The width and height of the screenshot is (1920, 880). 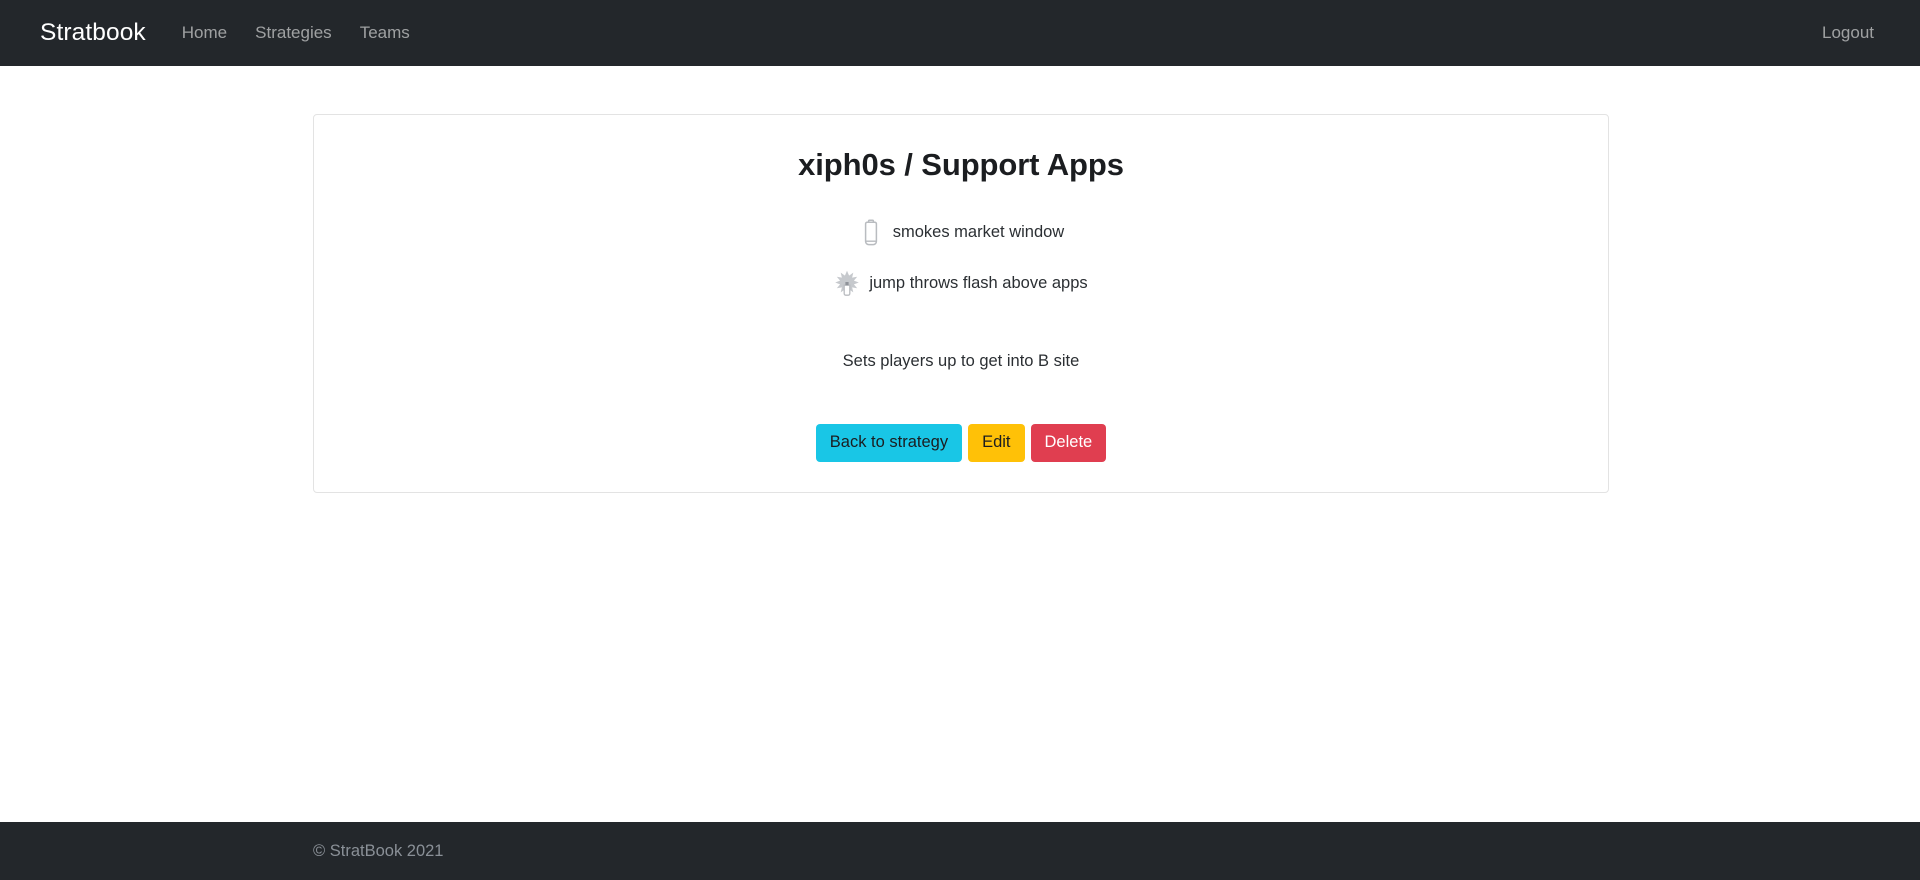 I want to click on list-item: smokes market window, so click(x=961, y=233).